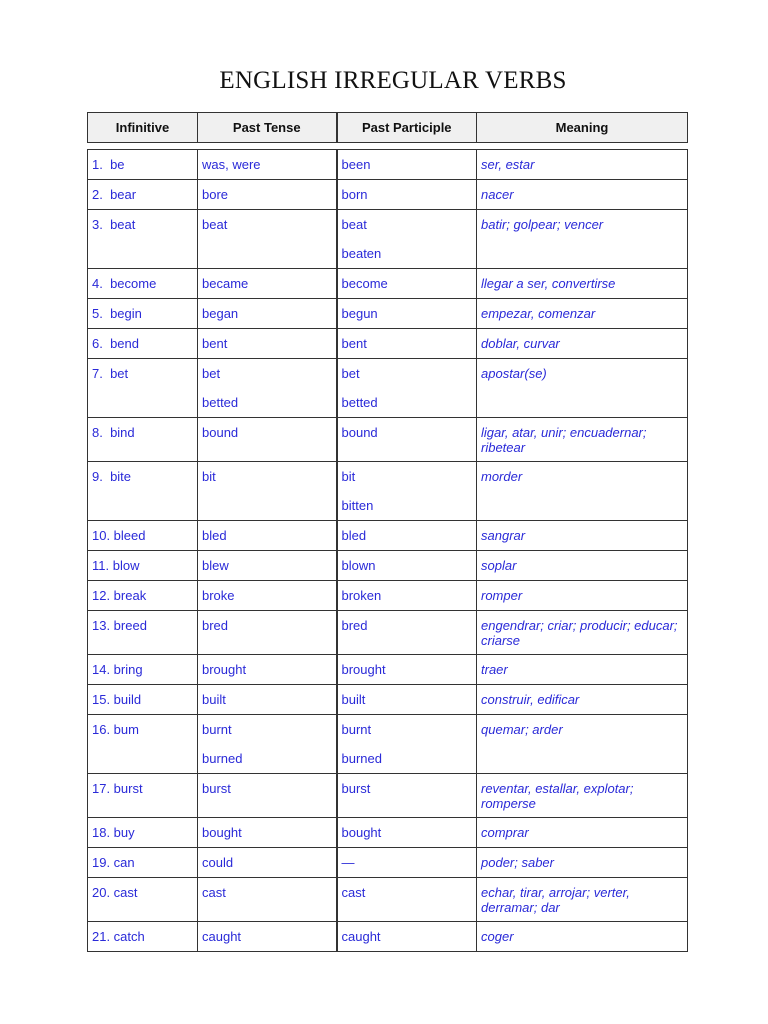  I want to click on meaning-cell: construir, edificar, so click(582, 699).